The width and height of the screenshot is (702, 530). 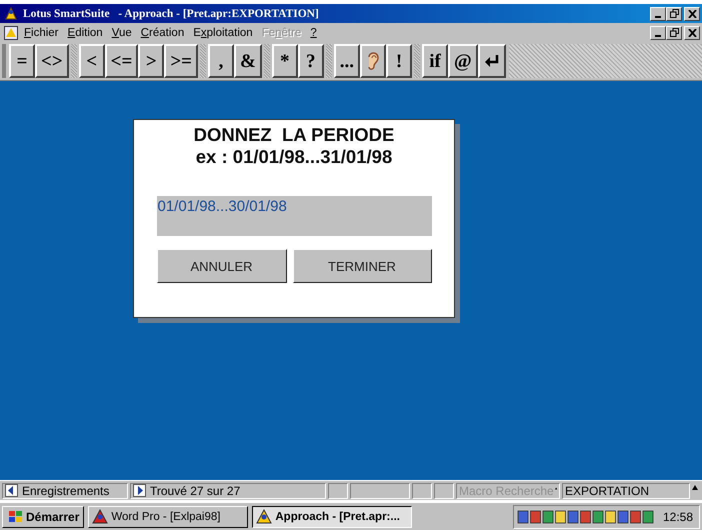 What do you see at coordinates (311, 61) in the screenshot?
I see `toolbar-button: ?` at bounding box center [311, 61].